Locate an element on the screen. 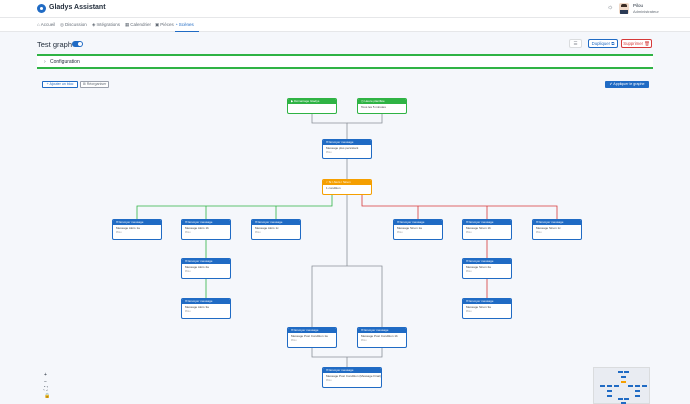 This screenshot has height=404, width=690. edge-cond-yes is located at coordinates (234, 207).